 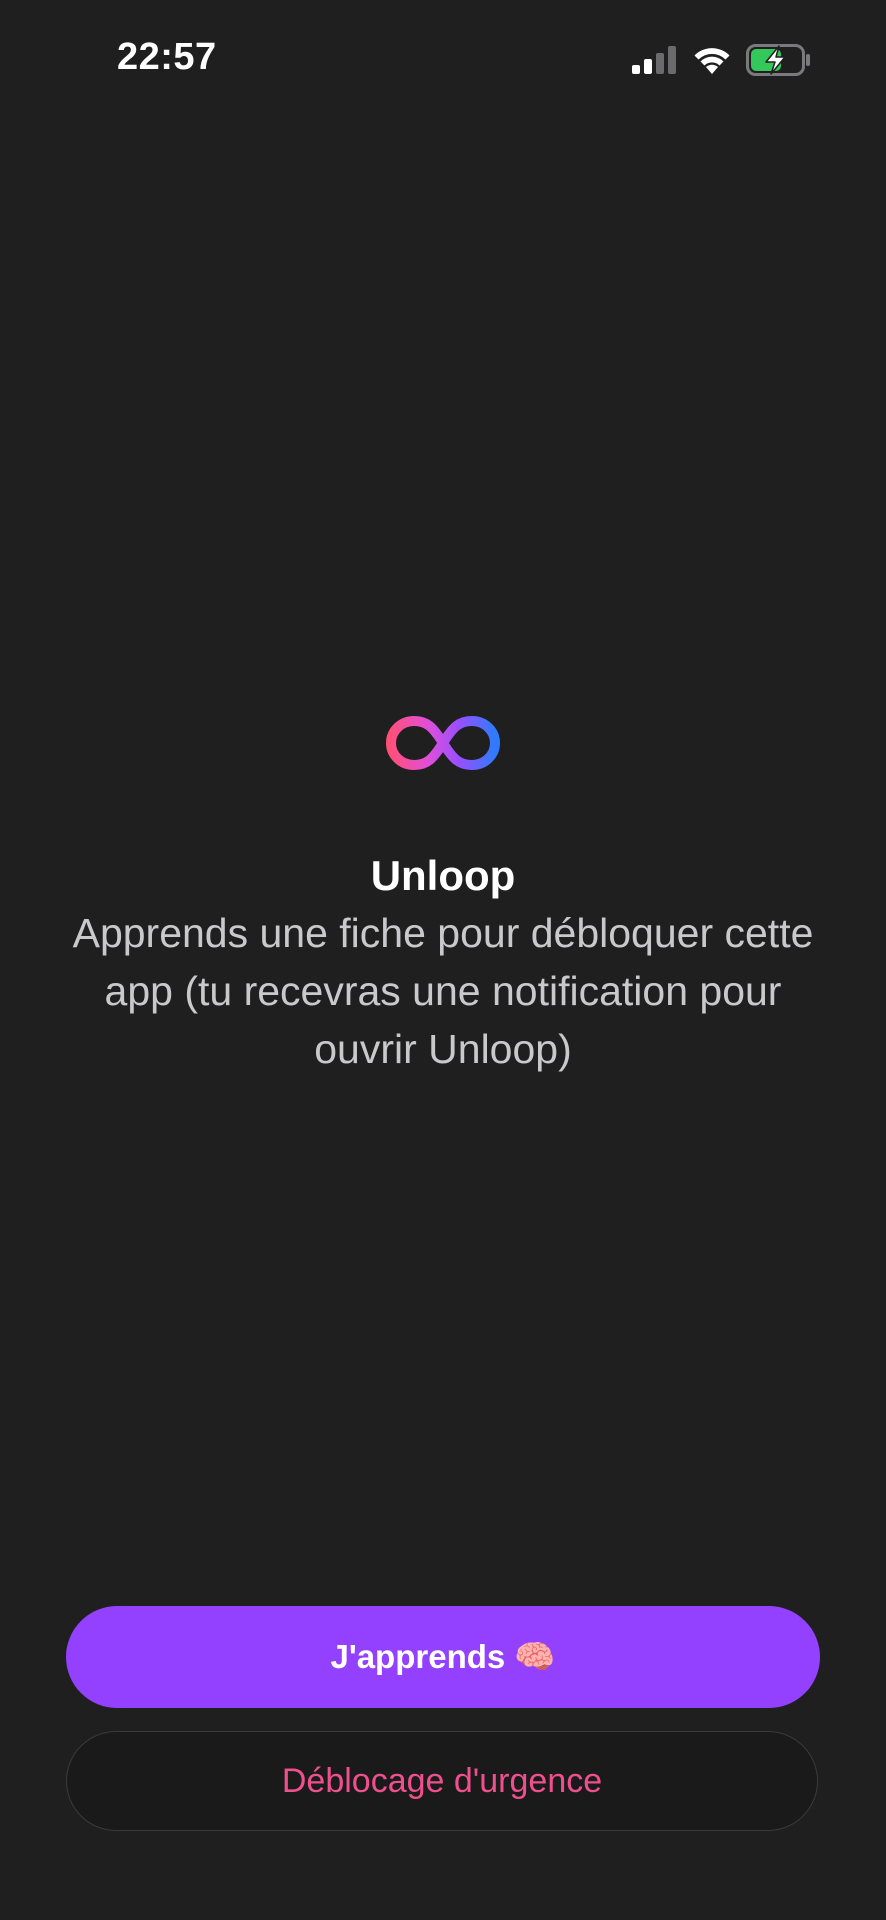 I want to click on battery-charging-icon, so click(x=779, y=60).